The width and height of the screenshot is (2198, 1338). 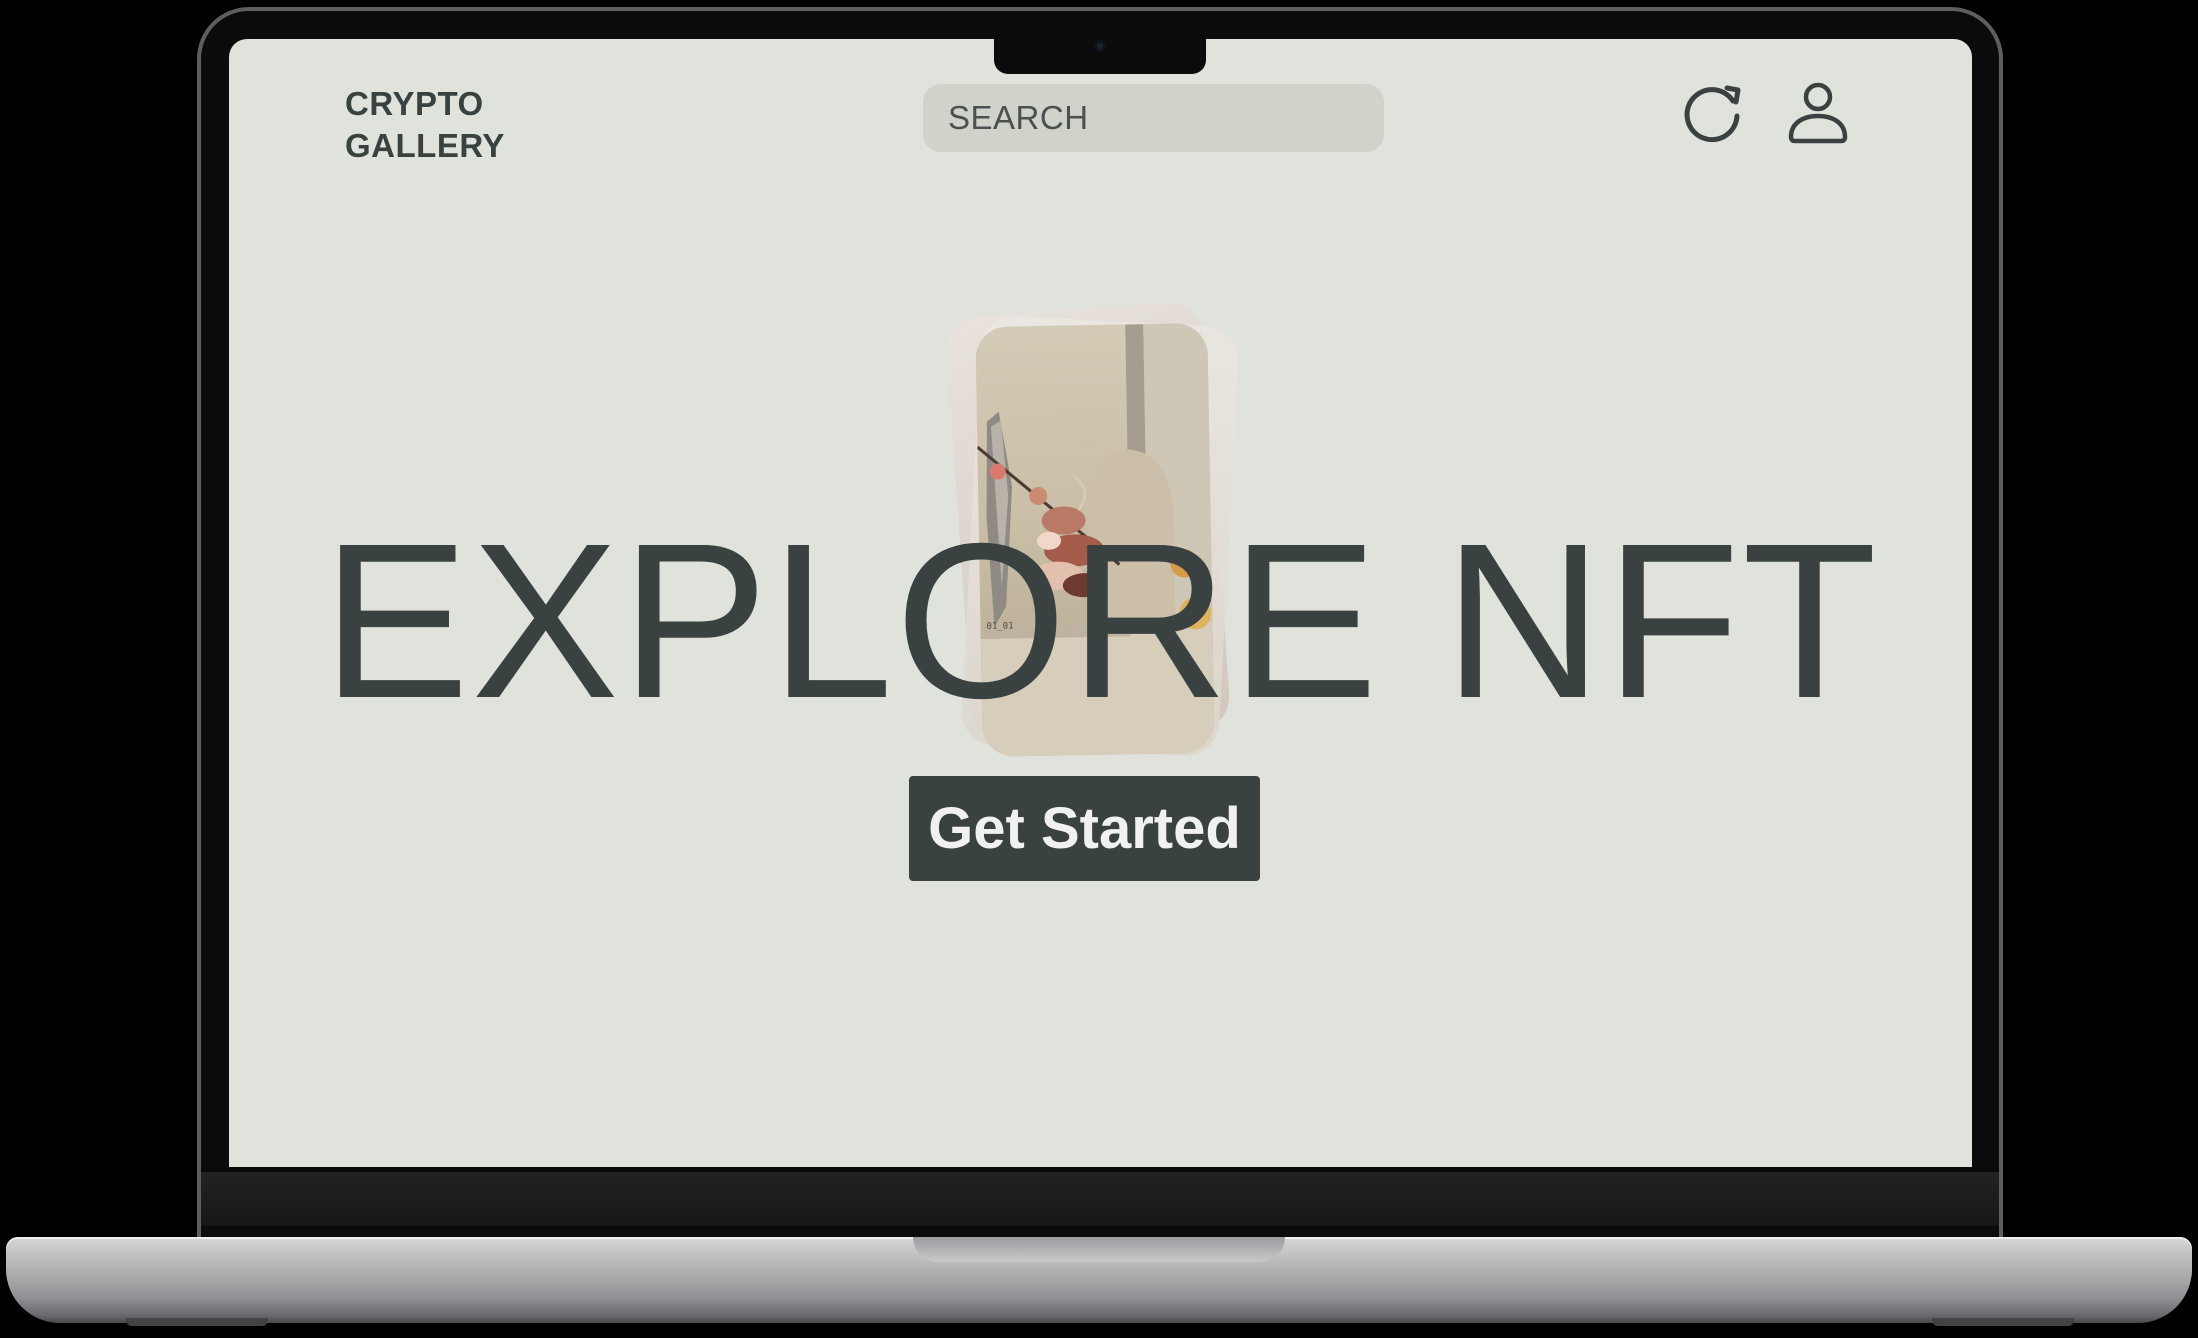 I want to click on search-placeholder: SEARCH, so click(x=1018, y=117).